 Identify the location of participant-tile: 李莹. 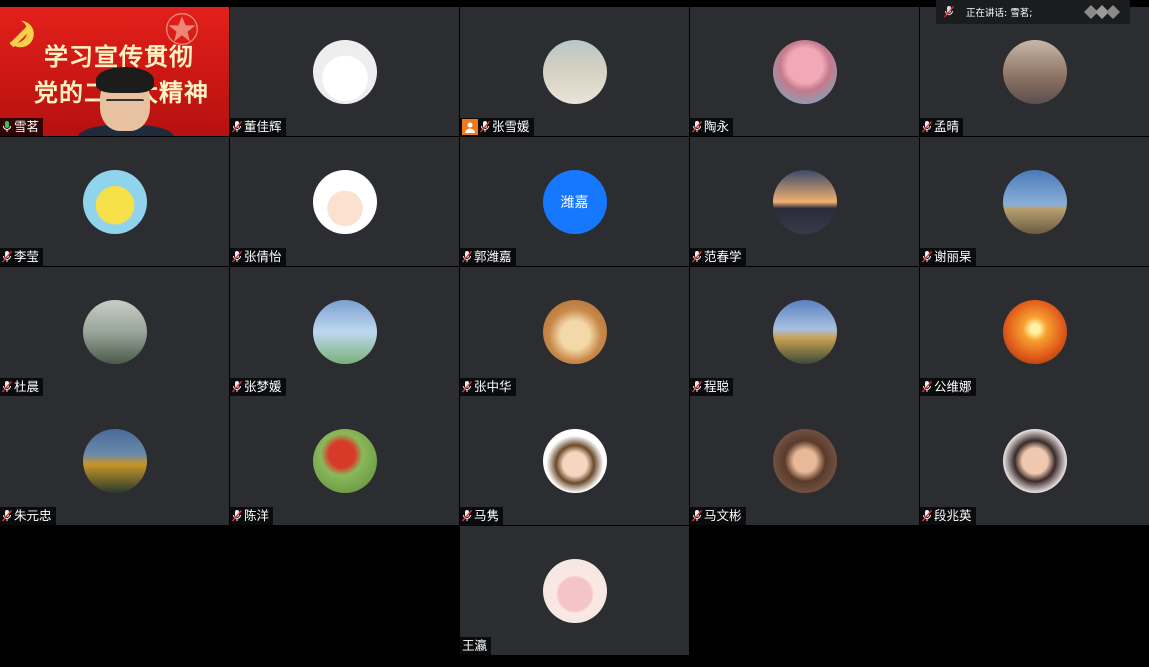
(114, 201).